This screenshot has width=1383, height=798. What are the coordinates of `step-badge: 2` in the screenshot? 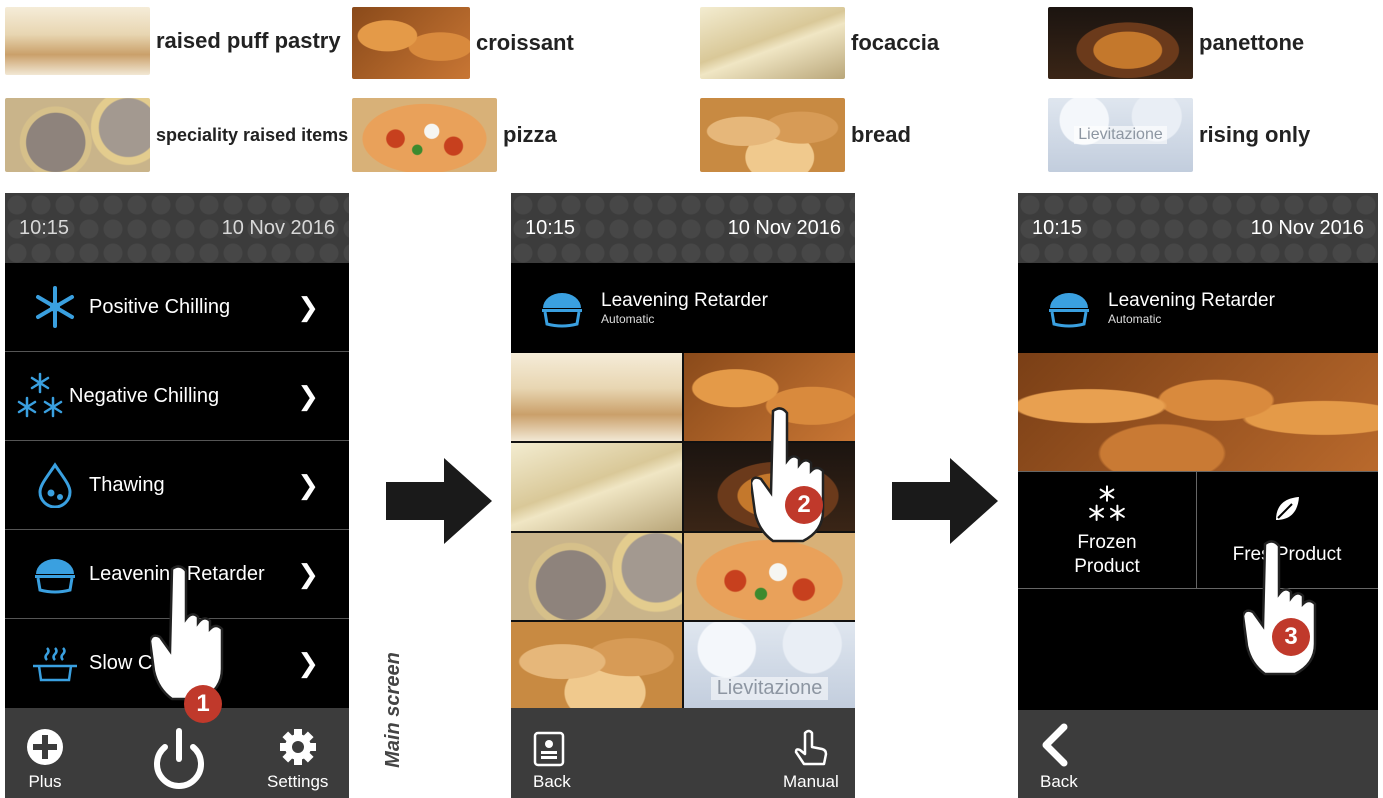 It's located at (804, 505).